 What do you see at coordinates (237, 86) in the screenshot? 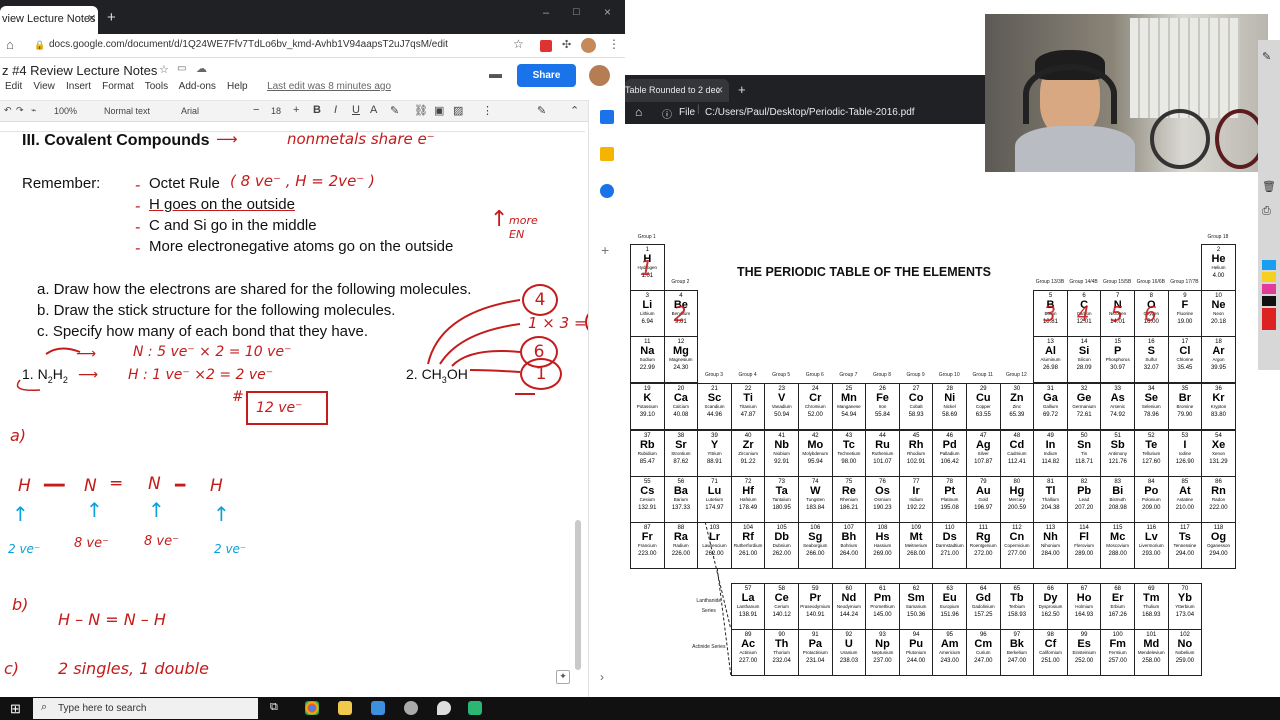
I see `menu-help: Help` at bounding box center [237, 86].